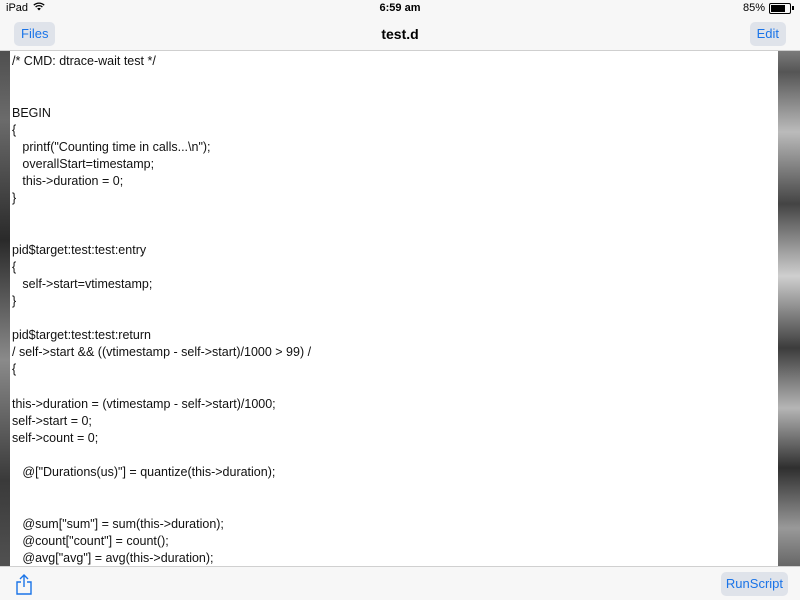 The height and width of the screenshot is (600, 800). Describe the element at coordinates (753, 8) in the screenshot. I see `battery-percent: 85%` at that location.